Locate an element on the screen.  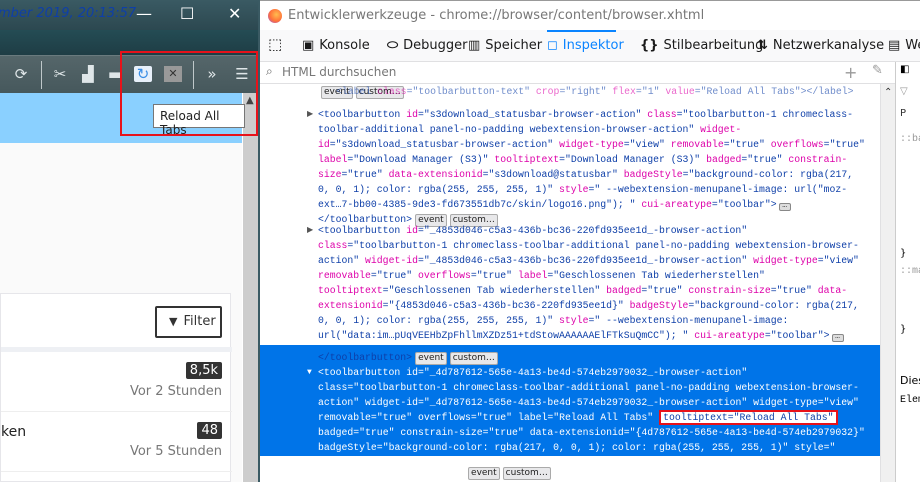
tab-konsole: ▣ Konsole is located at coordinates (336, 45).